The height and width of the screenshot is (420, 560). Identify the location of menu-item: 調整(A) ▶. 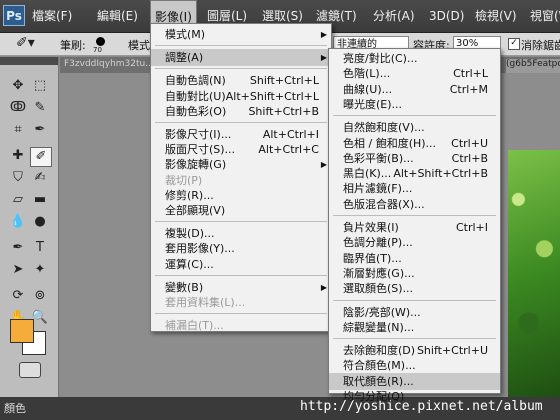
(241, 58).